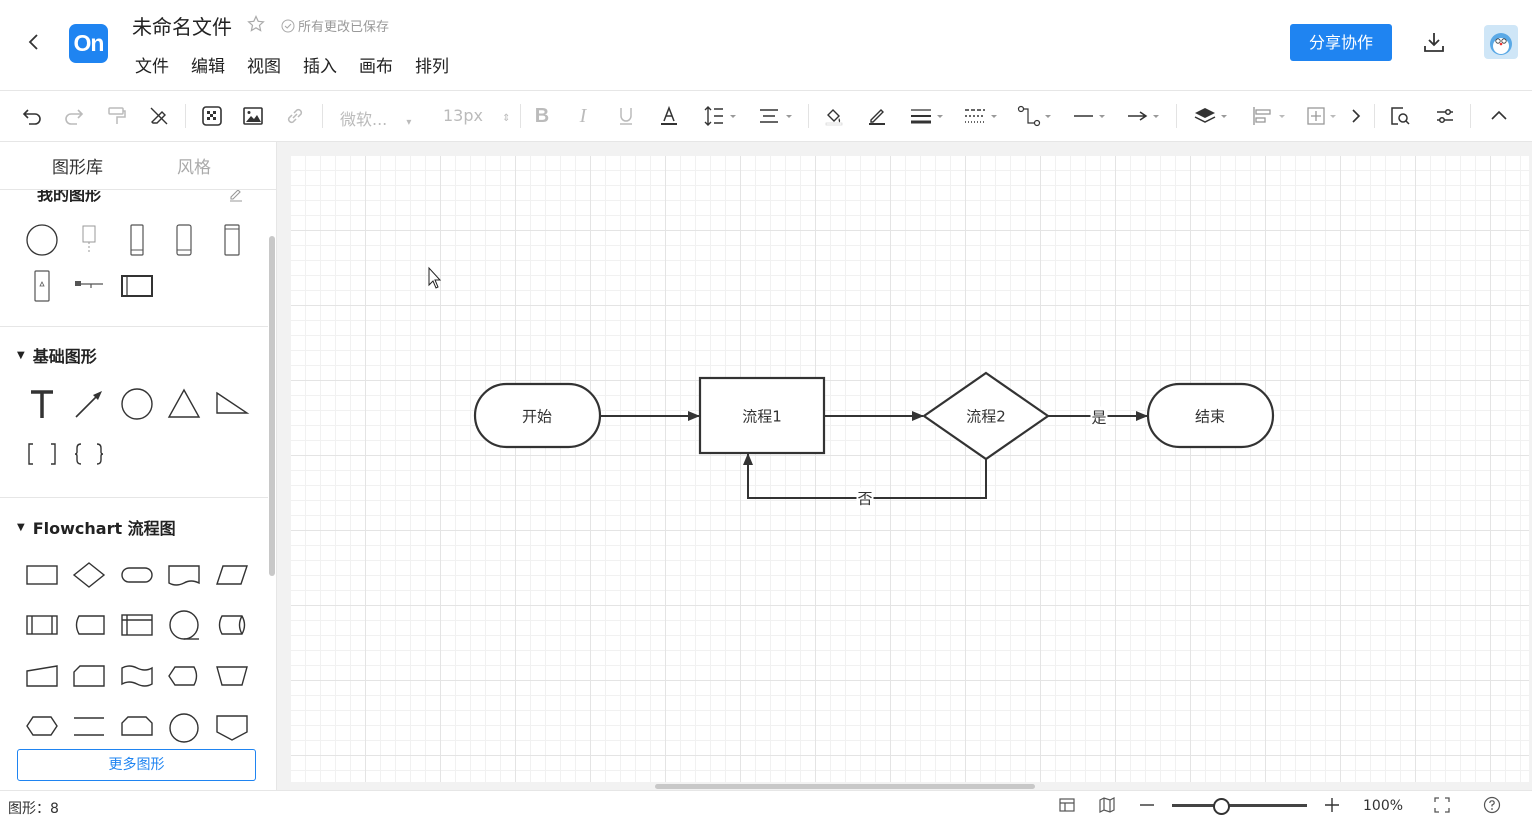 The height and width of the screenshot is (819, 1532). What do you see at coordinates (1341, 42) in the screenshot?
I see `share-button: 分享协作` at bounding box center [1341, 42].